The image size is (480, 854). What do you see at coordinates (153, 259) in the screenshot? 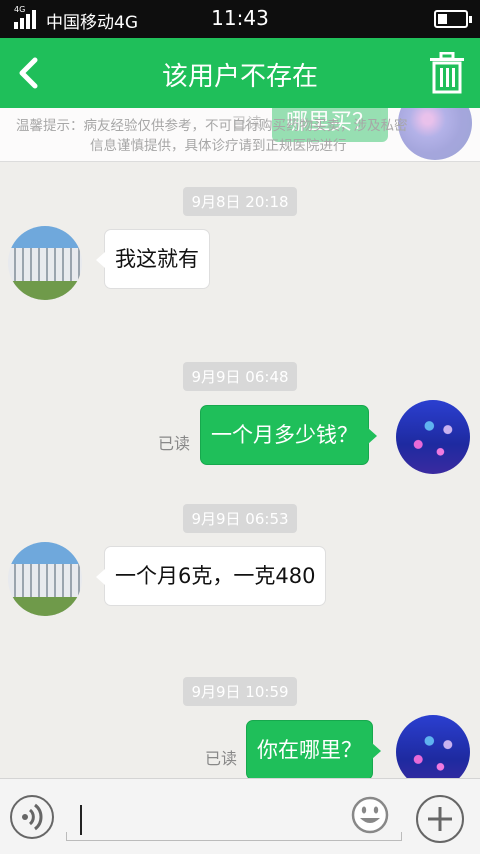
I see `message-bubble-in: 我这就有` at bounding box center [153, 259].